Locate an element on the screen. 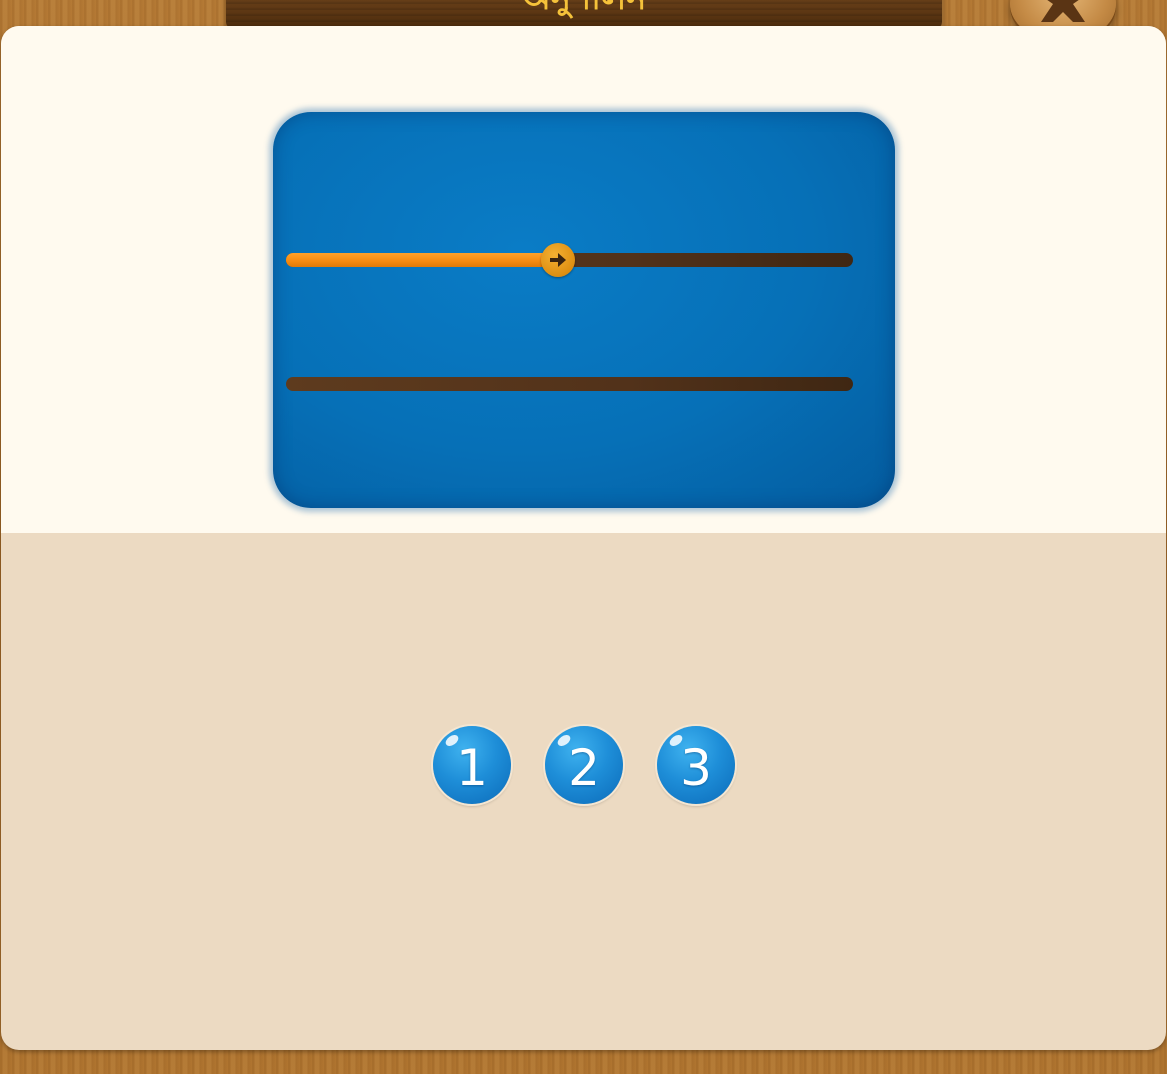 This screenshot has height=1074, width=1167. arrow-right-icon is located at coordinates (558, 260).